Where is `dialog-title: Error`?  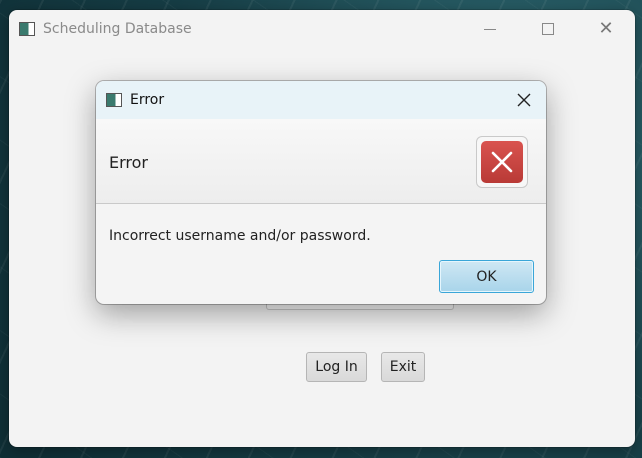
dialog-title: Error is located at coordinates (147, 100).